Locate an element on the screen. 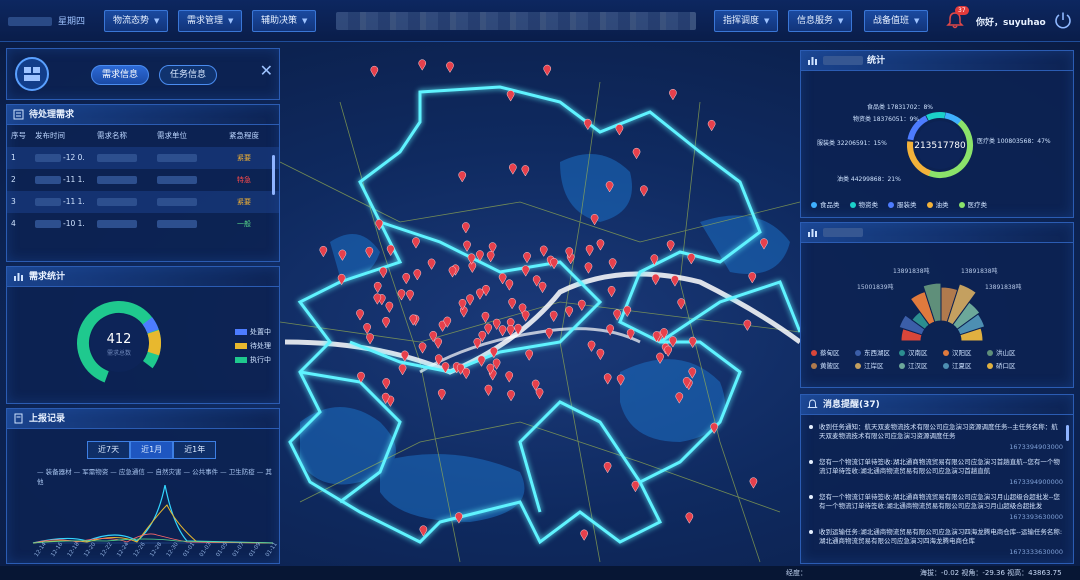 This screenshot has width=1080, height=580. seg-1-month: 近1月 is located at coordinates (152, 450).